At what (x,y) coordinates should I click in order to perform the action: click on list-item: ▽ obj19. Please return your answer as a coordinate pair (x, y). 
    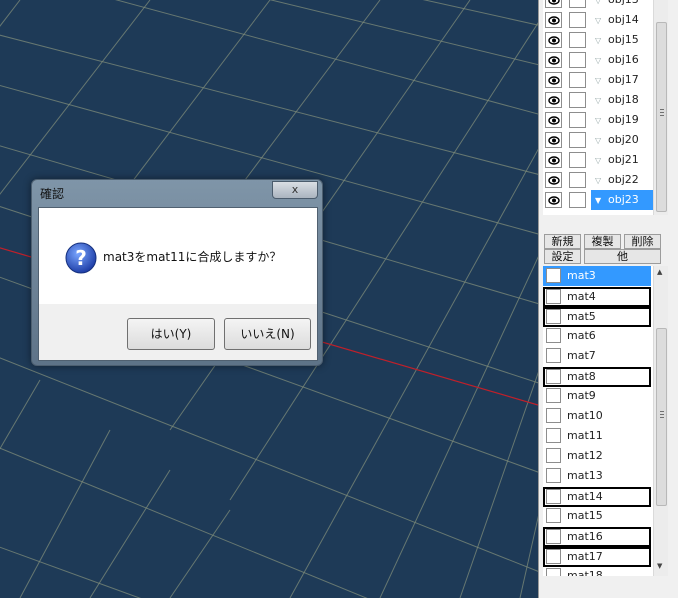
    Looking at the image, I should click on (599, 120).